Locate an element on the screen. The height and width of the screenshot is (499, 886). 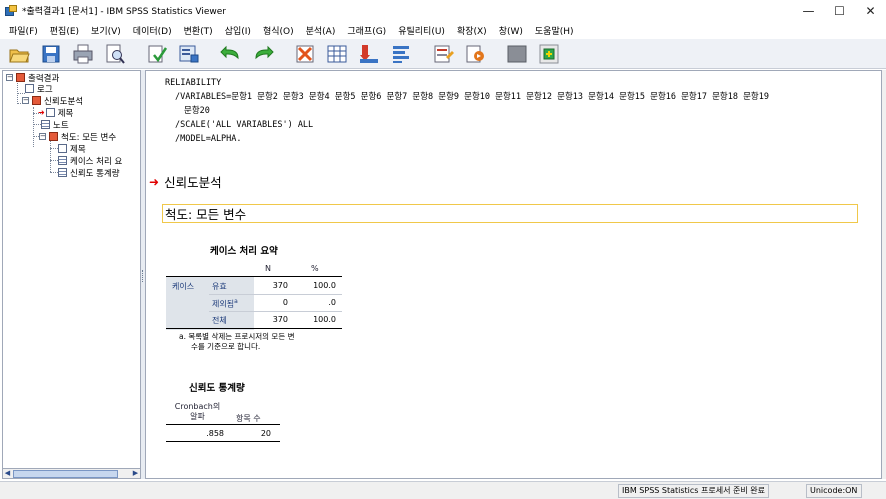
spss-app-icon is located at coordinates (11, 10).